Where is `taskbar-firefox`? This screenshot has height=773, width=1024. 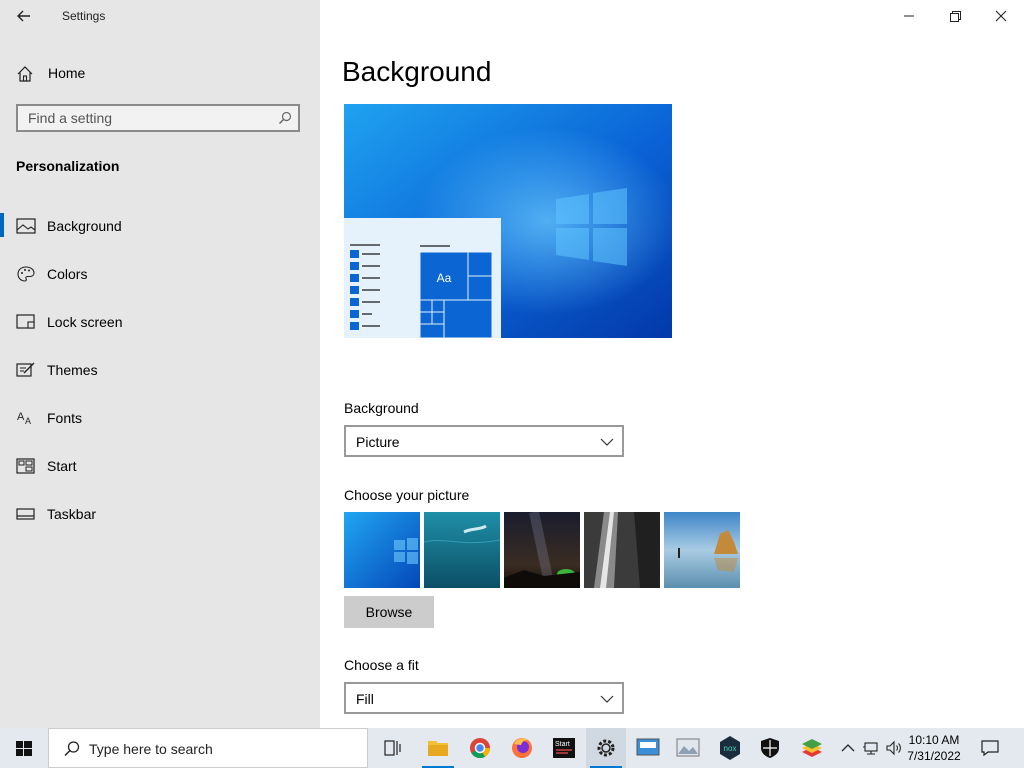 taskbar-firefox is located at coordinates (522, 748).